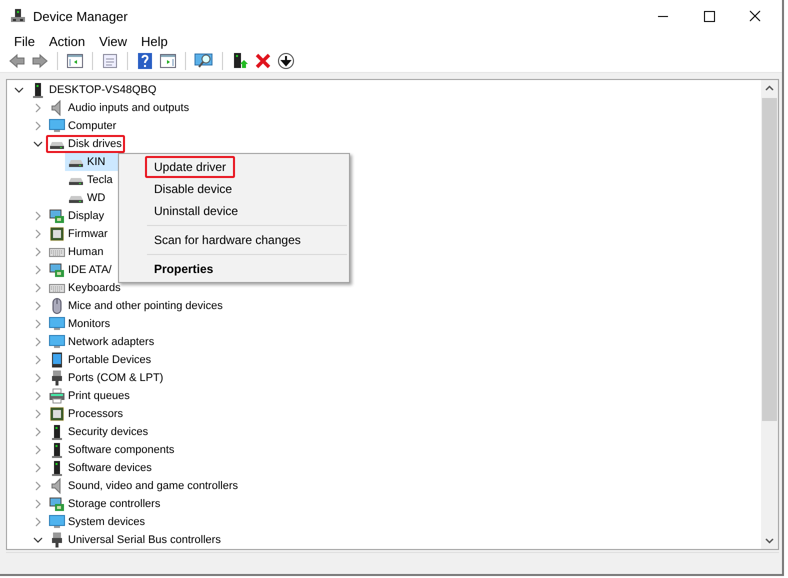 This screenshot has width=788, height=578. Describe the element at coordinates (136, 305) in the screenshot. I see `tree-item: Mice and other pointing devices` at that location.